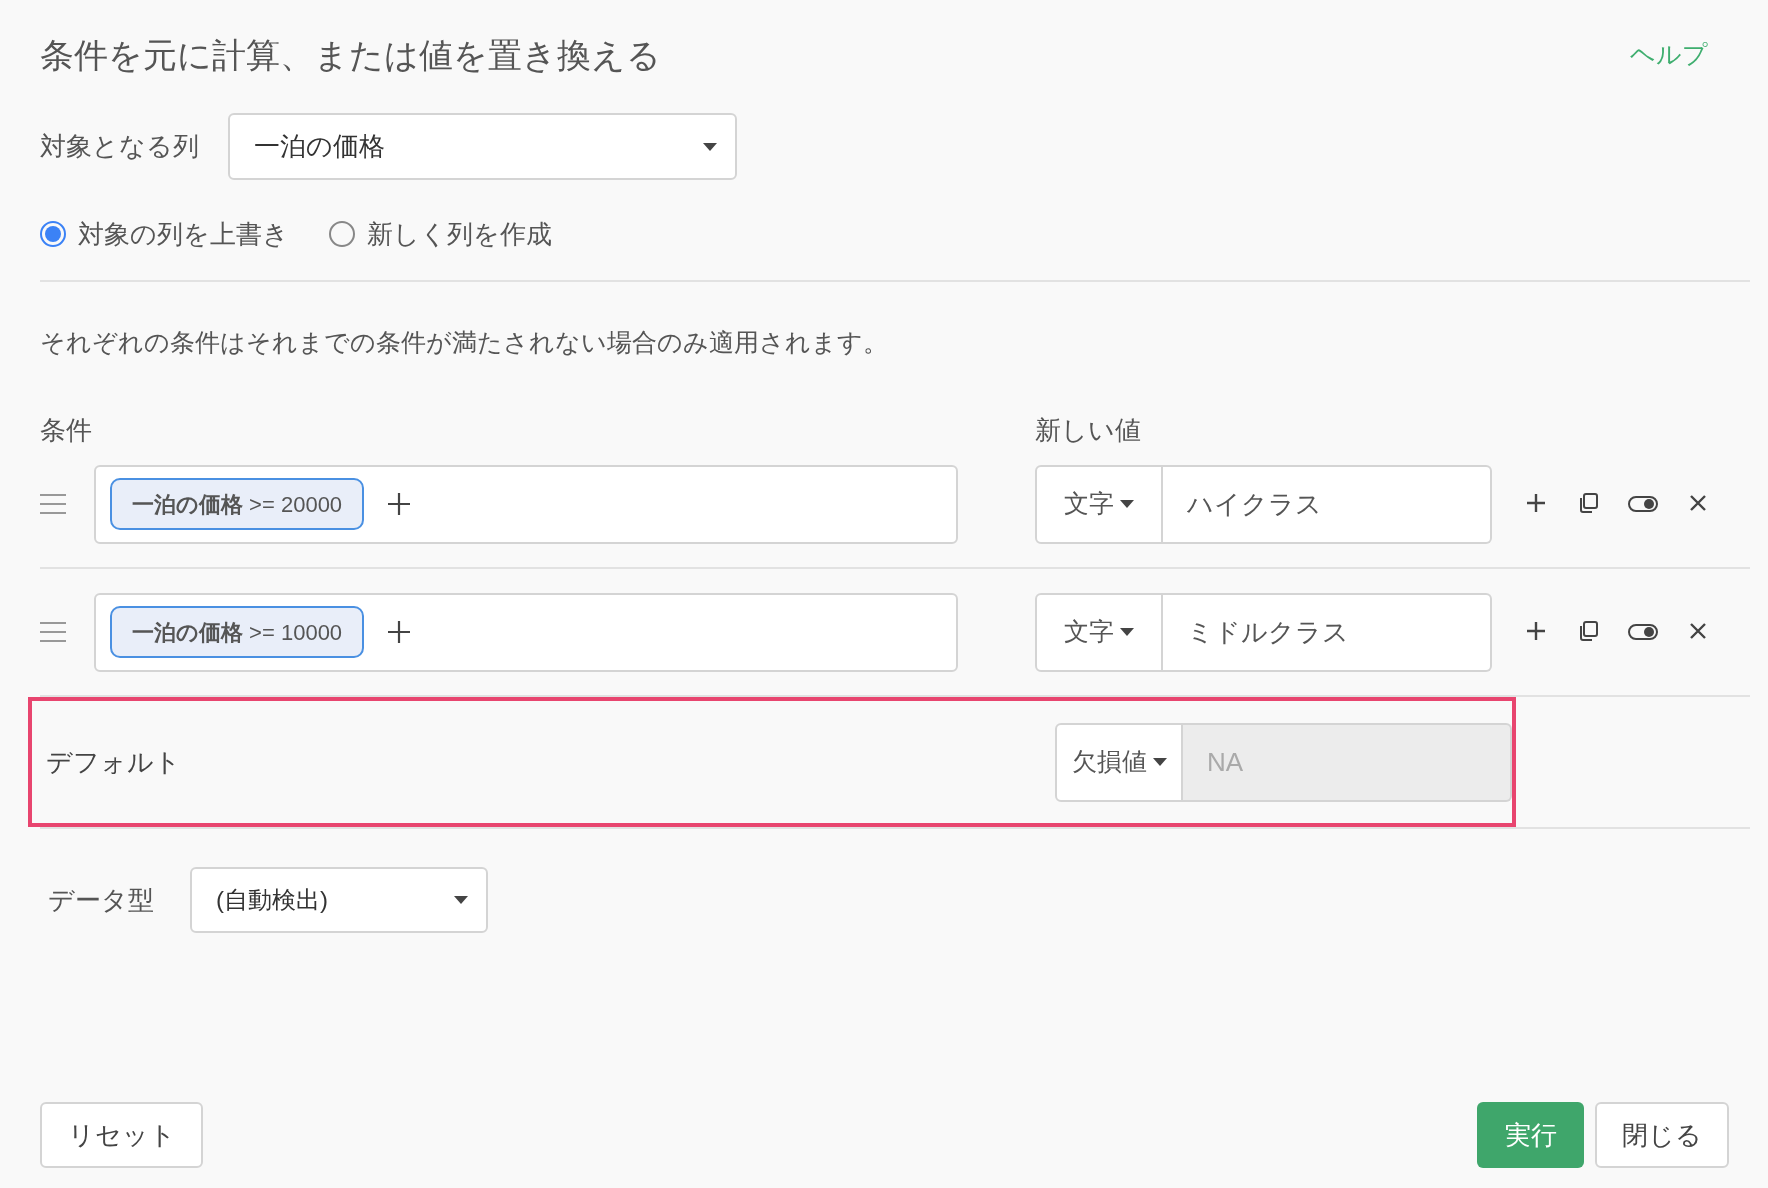 The image size is (1768, 1188). I want to click on condition-chip: 一泊の価格 >= 20000, so click(237, 504).